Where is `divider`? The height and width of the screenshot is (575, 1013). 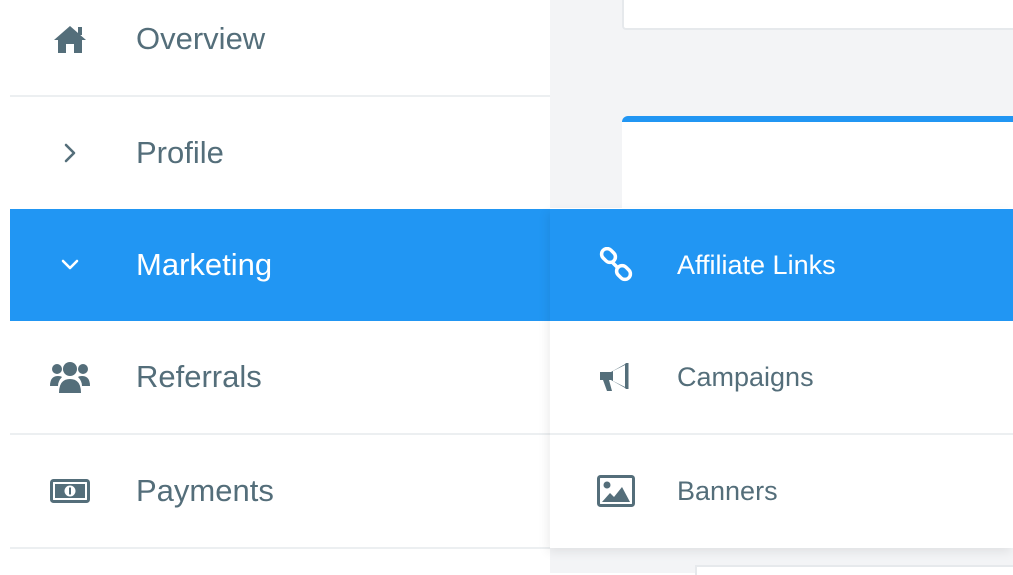
divider is located at coordinates (280, 548).